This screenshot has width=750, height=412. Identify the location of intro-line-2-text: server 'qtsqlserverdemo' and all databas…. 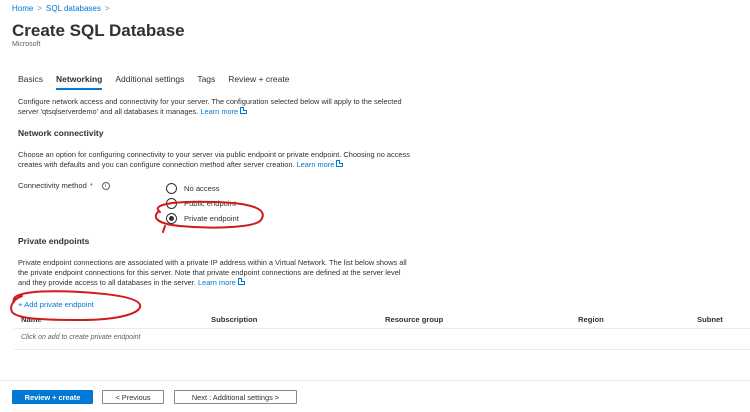
(108, 111).